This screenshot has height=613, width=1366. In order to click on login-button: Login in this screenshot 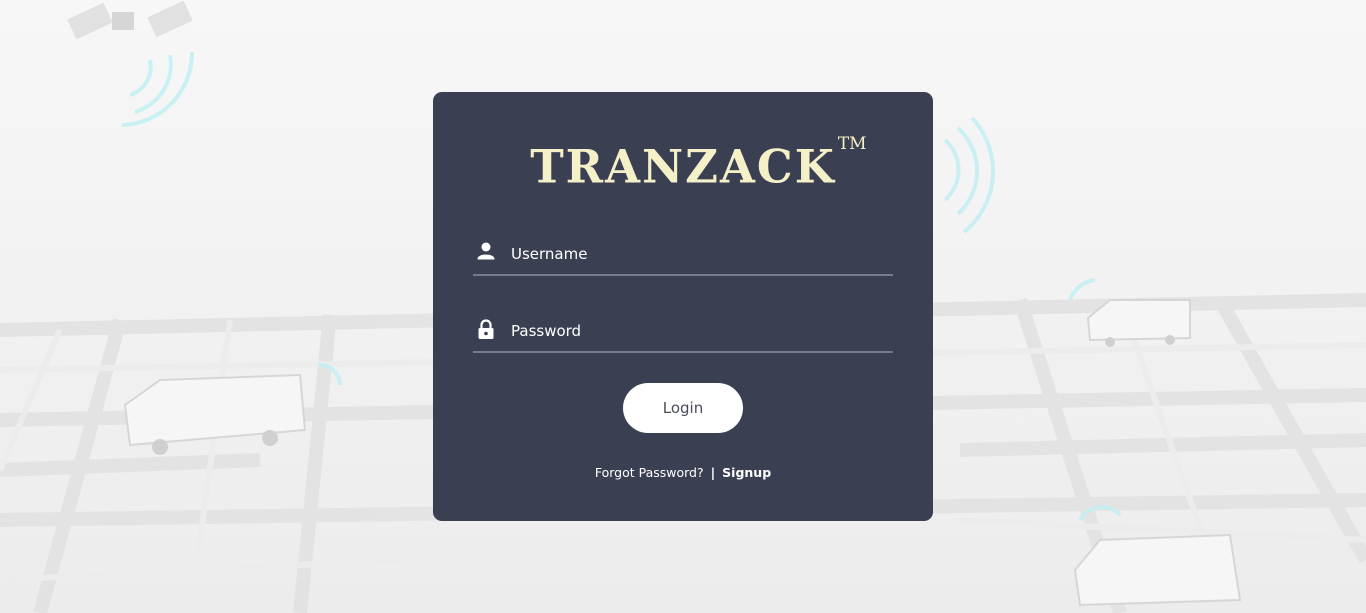, I will do `click(683, 408)`.